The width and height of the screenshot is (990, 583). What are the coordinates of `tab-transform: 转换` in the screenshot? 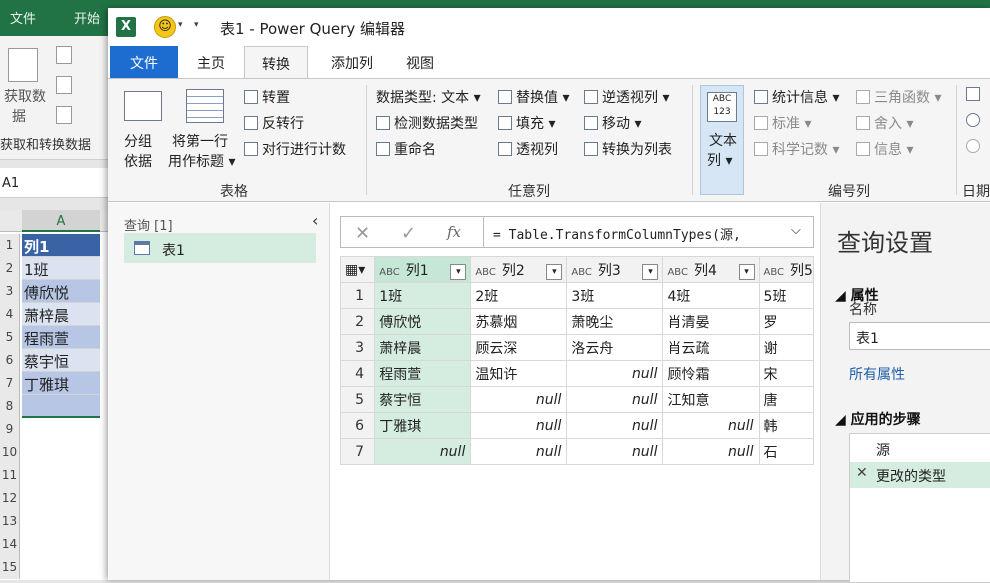 It's located at (276, 62).